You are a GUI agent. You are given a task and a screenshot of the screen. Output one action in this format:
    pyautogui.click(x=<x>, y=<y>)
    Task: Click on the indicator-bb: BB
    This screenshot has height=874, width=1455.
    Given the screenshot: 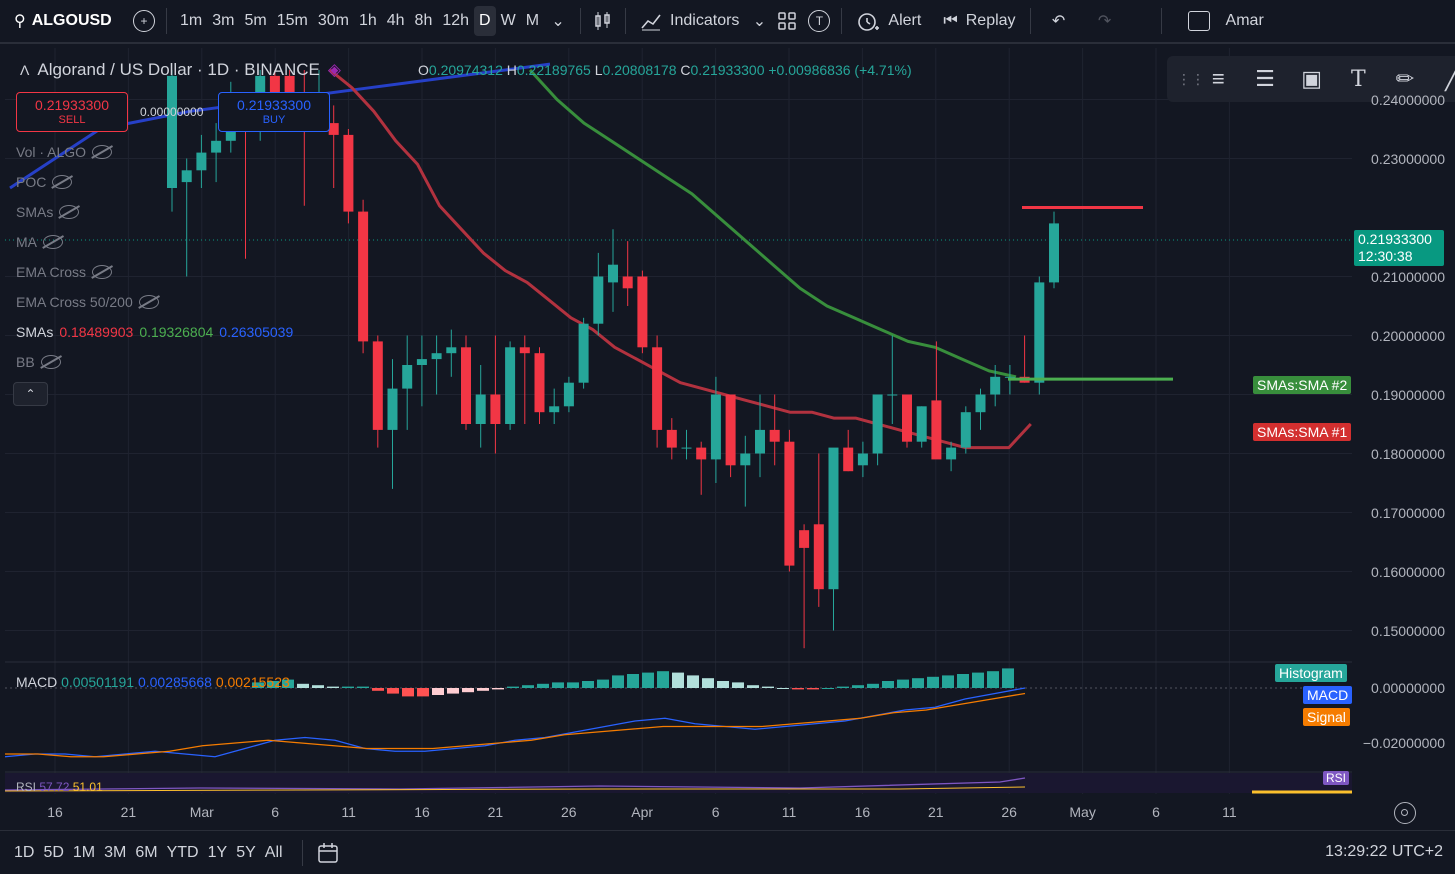 What is the action you would take?
    pyautogui.click(x=38, y=362)
    